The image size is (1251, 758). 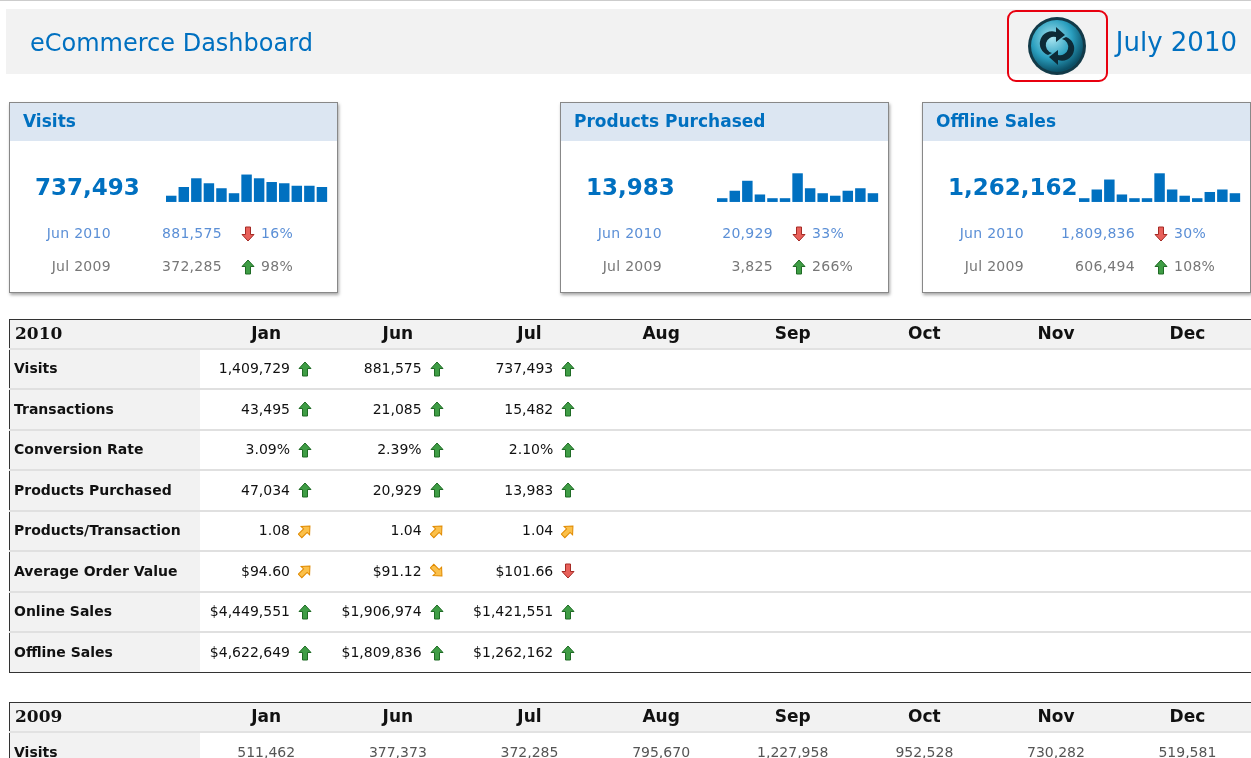 I want to click on table-value: 2.10%, so click(x=531, y=450).